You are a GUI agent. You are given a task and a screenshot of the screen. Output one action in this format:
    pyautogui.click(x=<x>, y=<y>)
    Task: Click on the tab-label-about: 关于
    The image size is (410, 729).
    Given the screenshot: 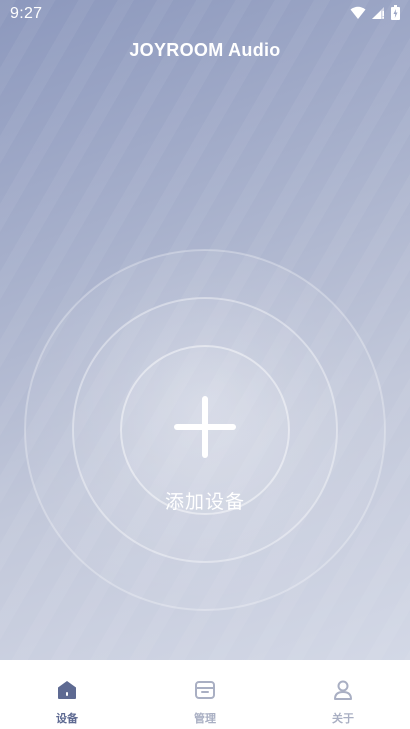 What is the action you would take?
    pyautogui.click(x=343, y=718)
    